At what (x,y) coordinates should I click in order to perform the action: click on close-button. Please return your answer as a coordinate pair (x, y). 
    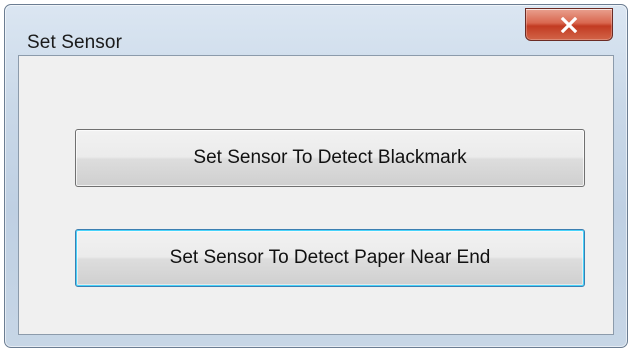
    Looking at the image, I should click on (569, 24).